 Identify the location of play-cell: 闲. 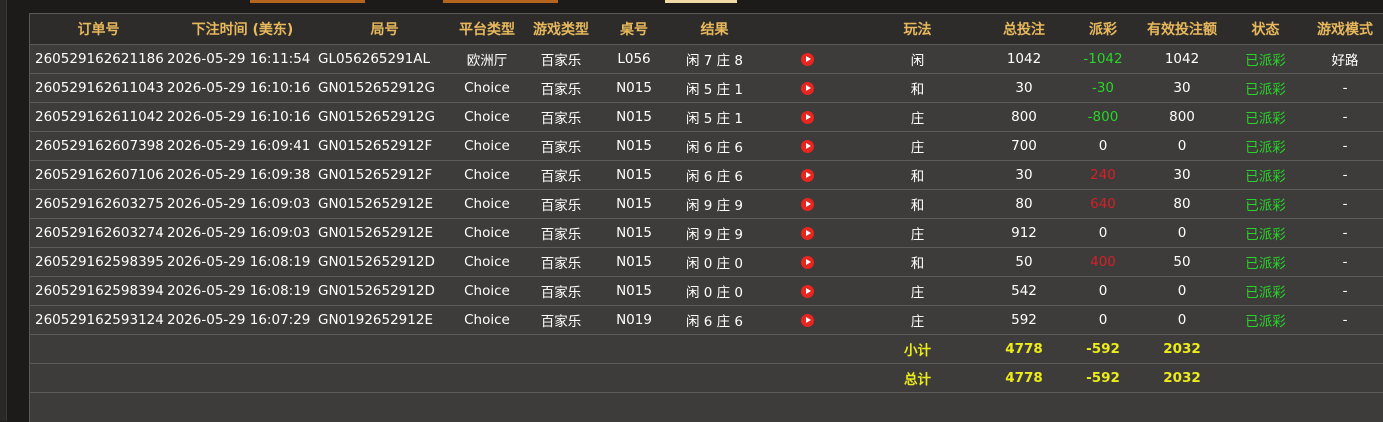
(917, 59).